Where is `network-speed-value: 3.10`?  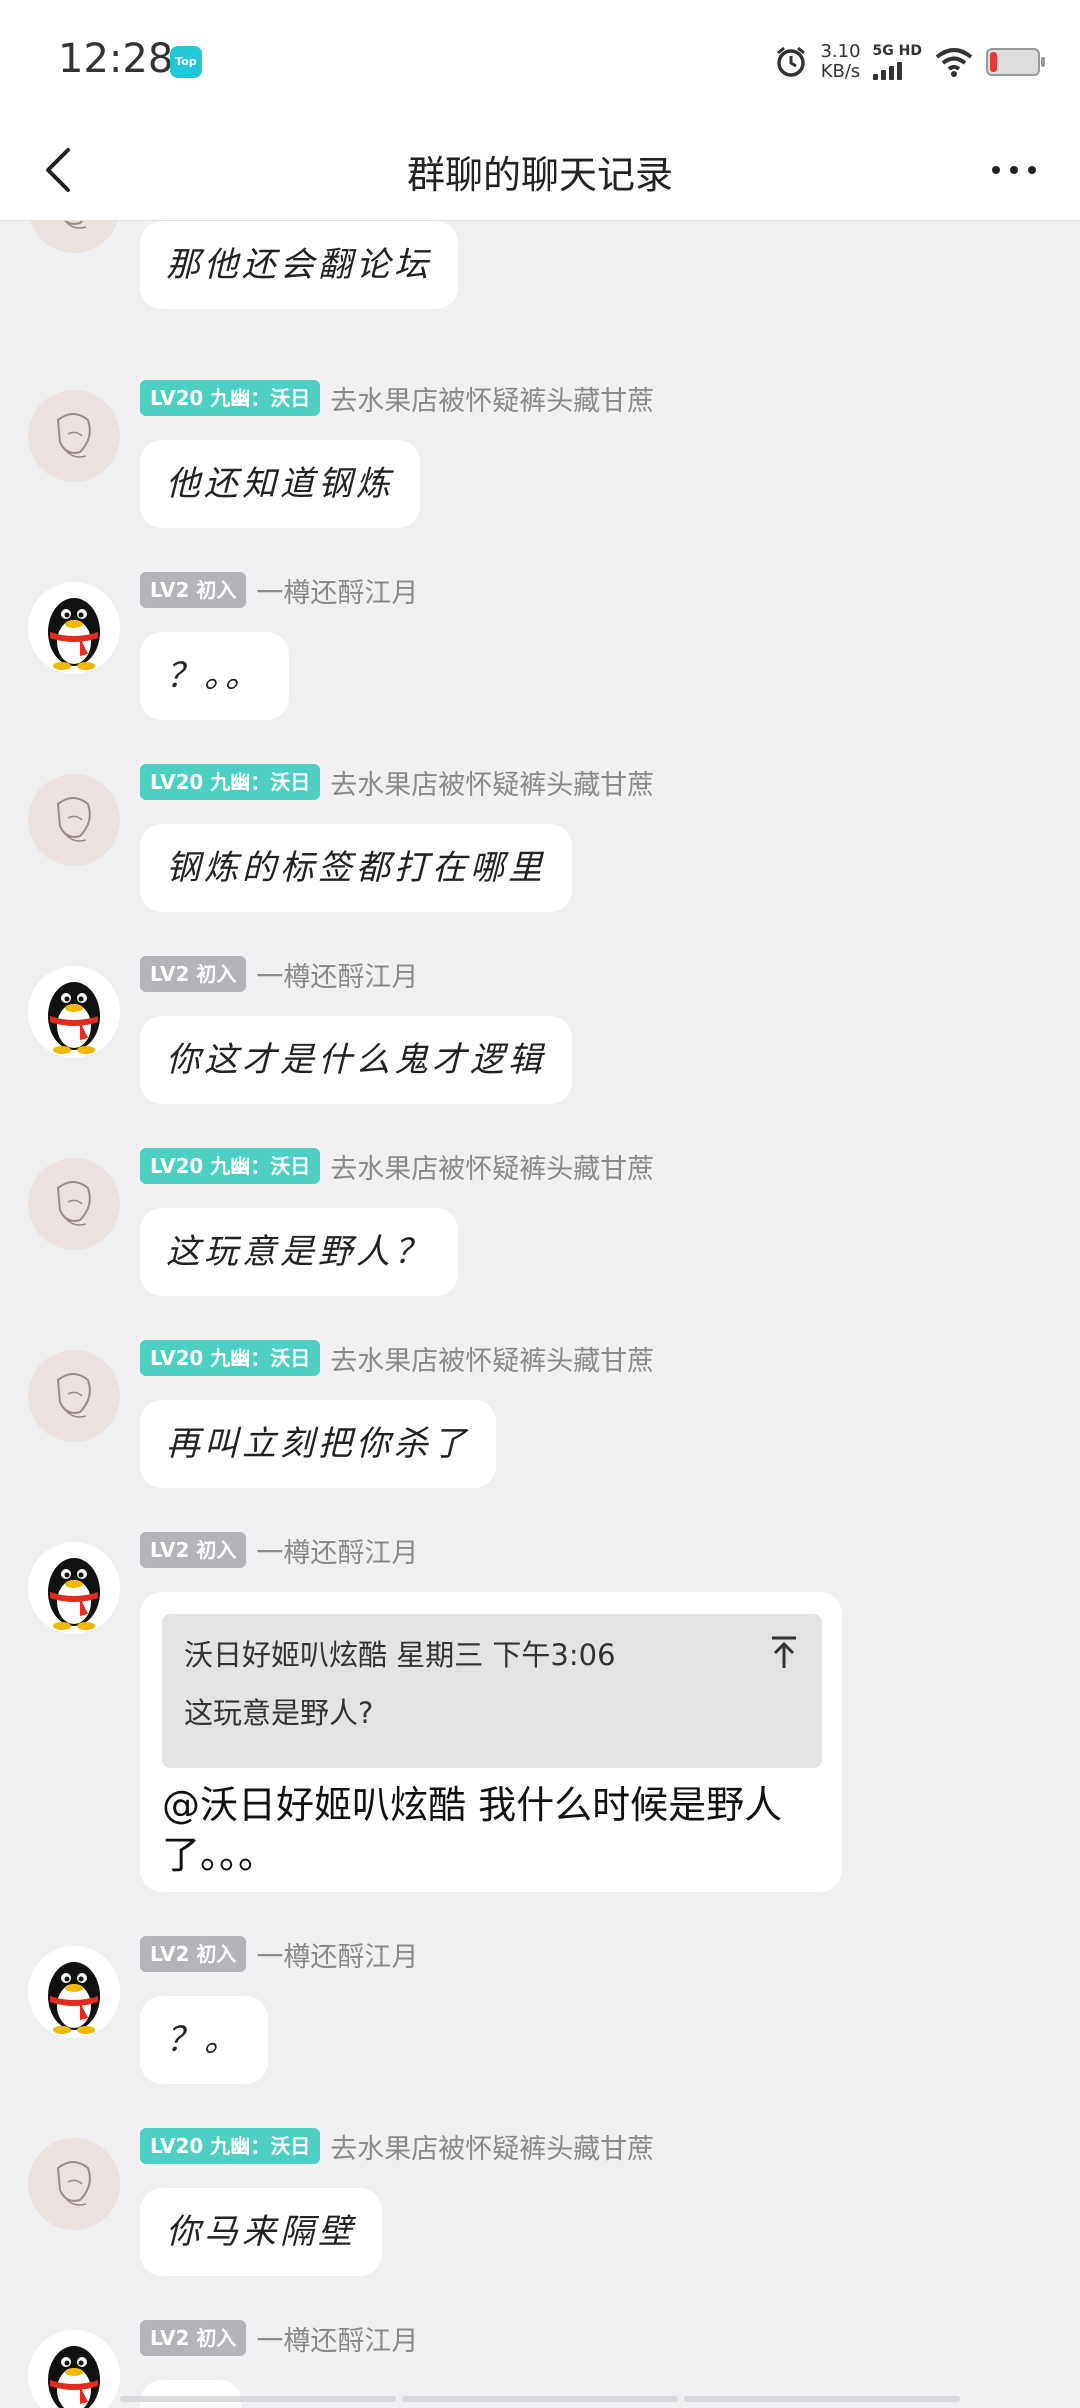
network-speed-value: 3.10 is located at coordinates (840, 51).